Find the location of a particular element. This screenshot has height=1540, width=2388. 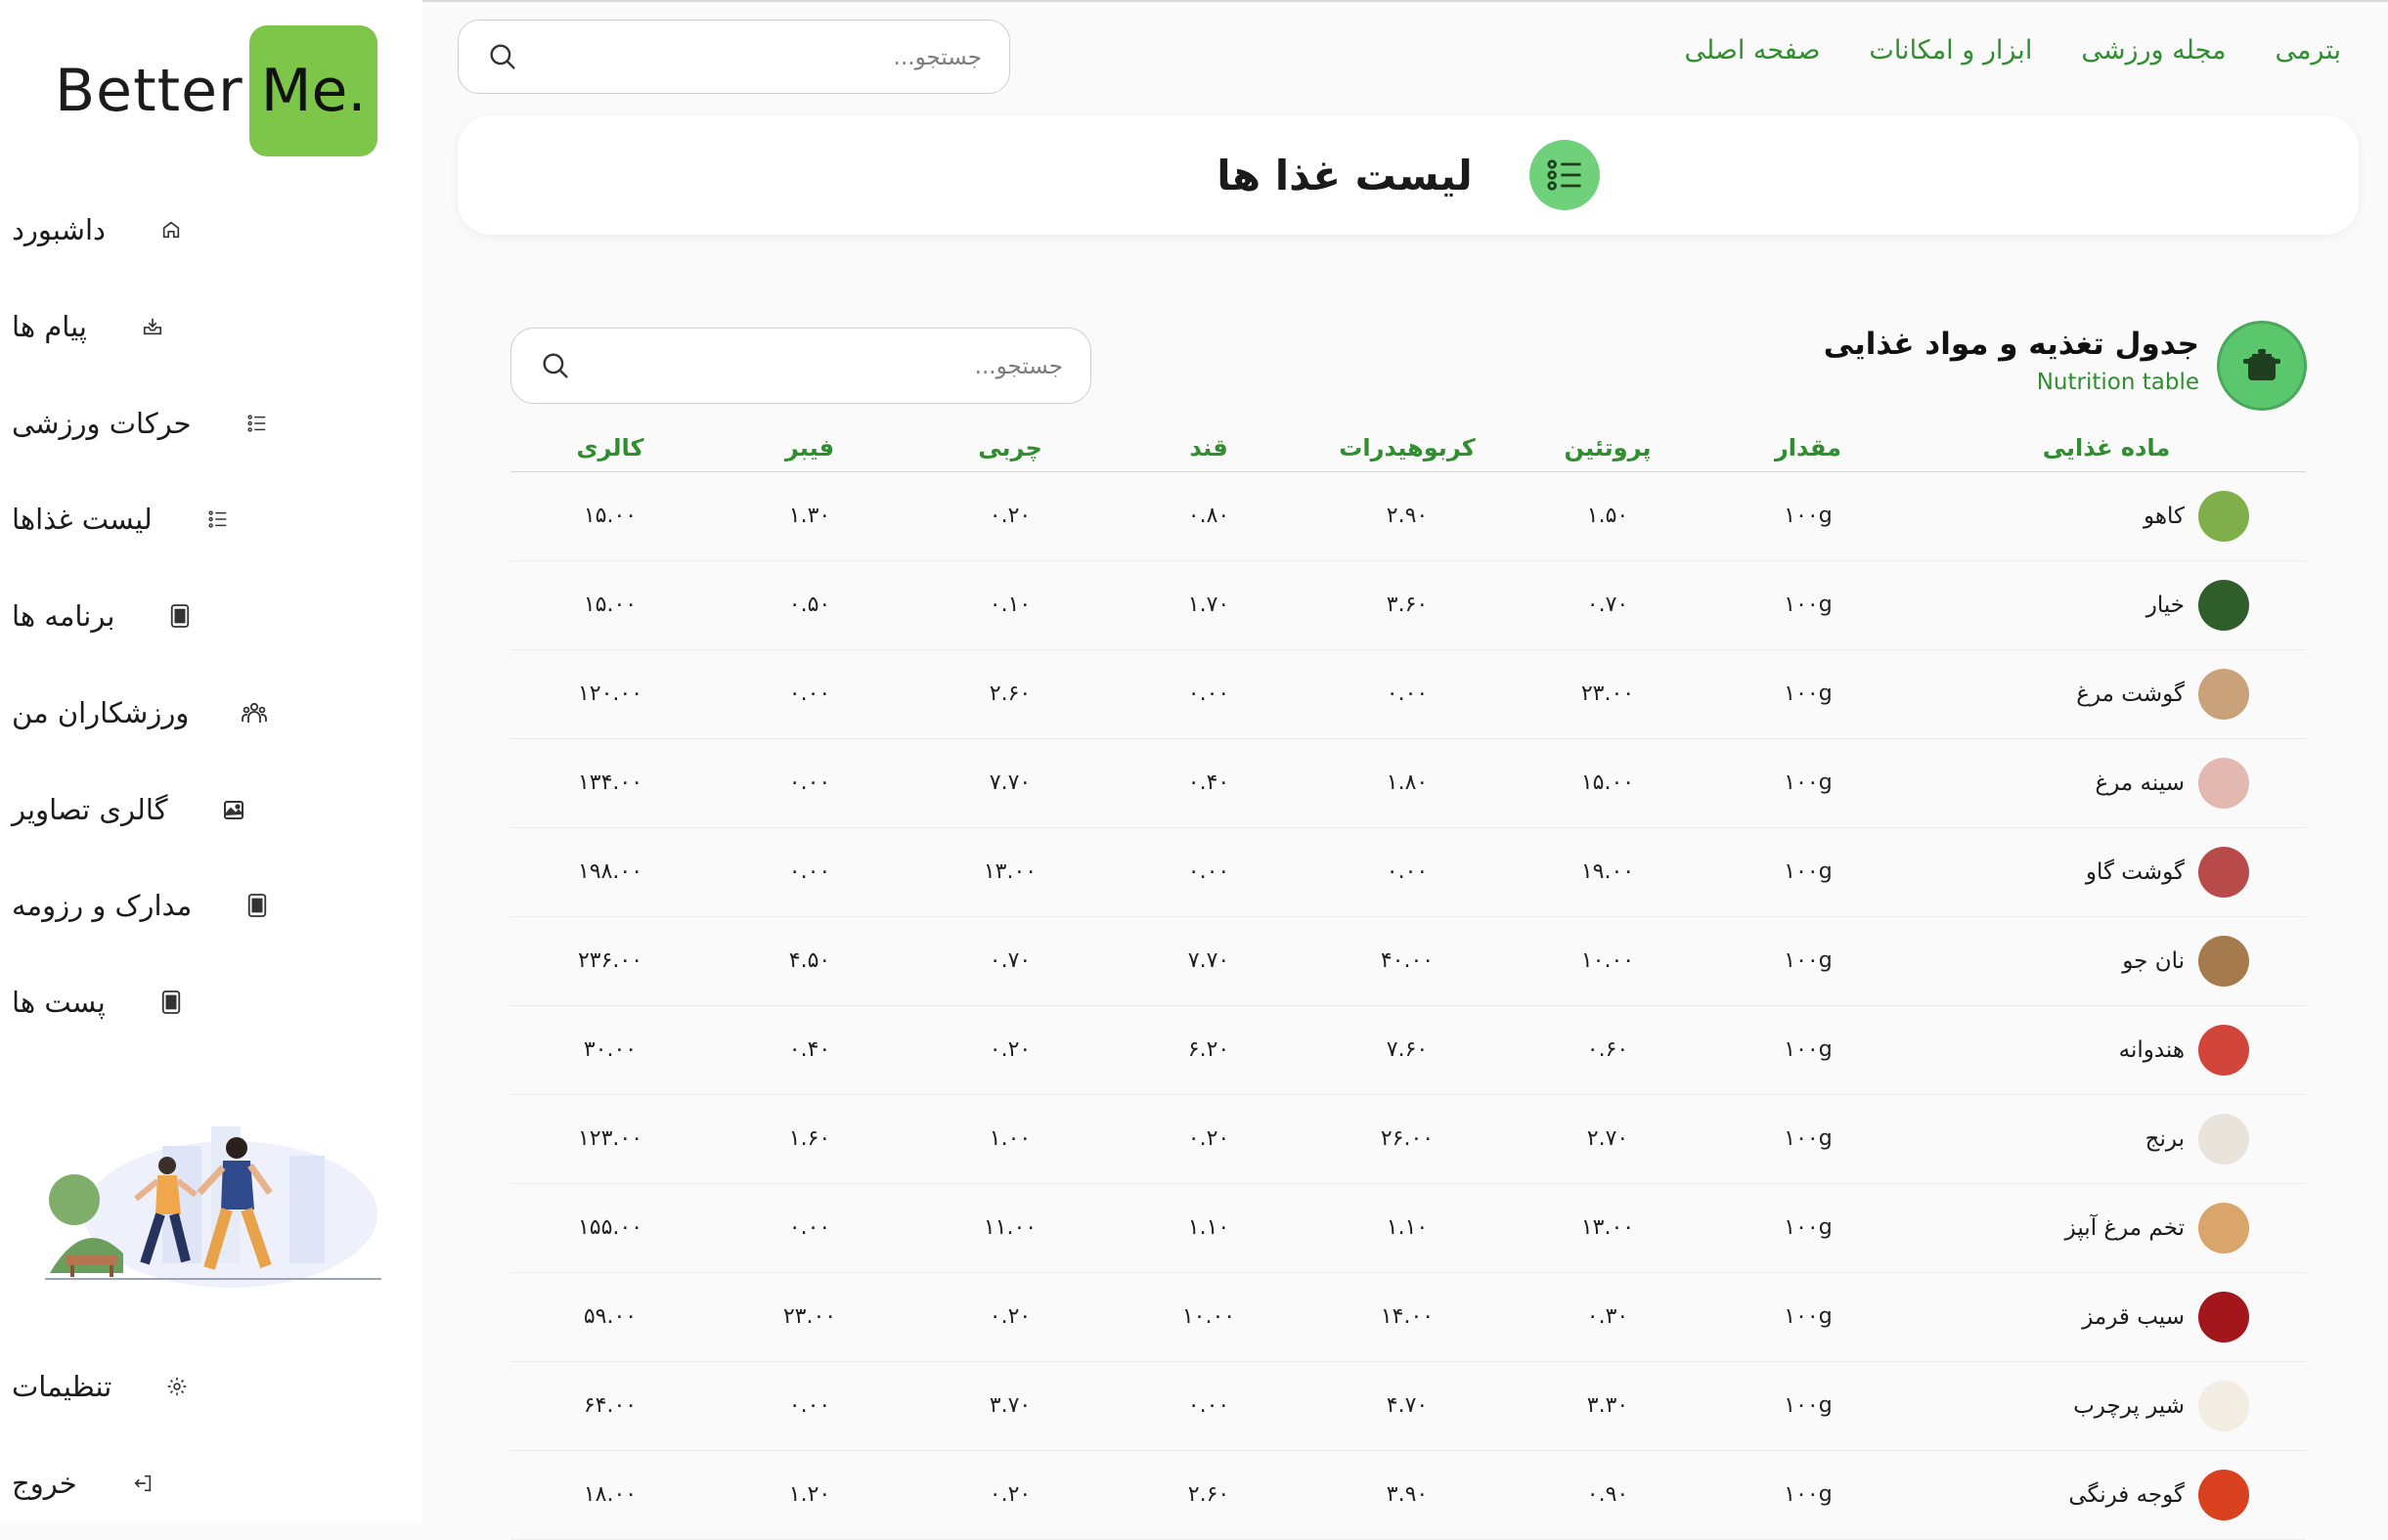

cell-sugar: ۰.۴۰ is located at coordinates (1208, 782).